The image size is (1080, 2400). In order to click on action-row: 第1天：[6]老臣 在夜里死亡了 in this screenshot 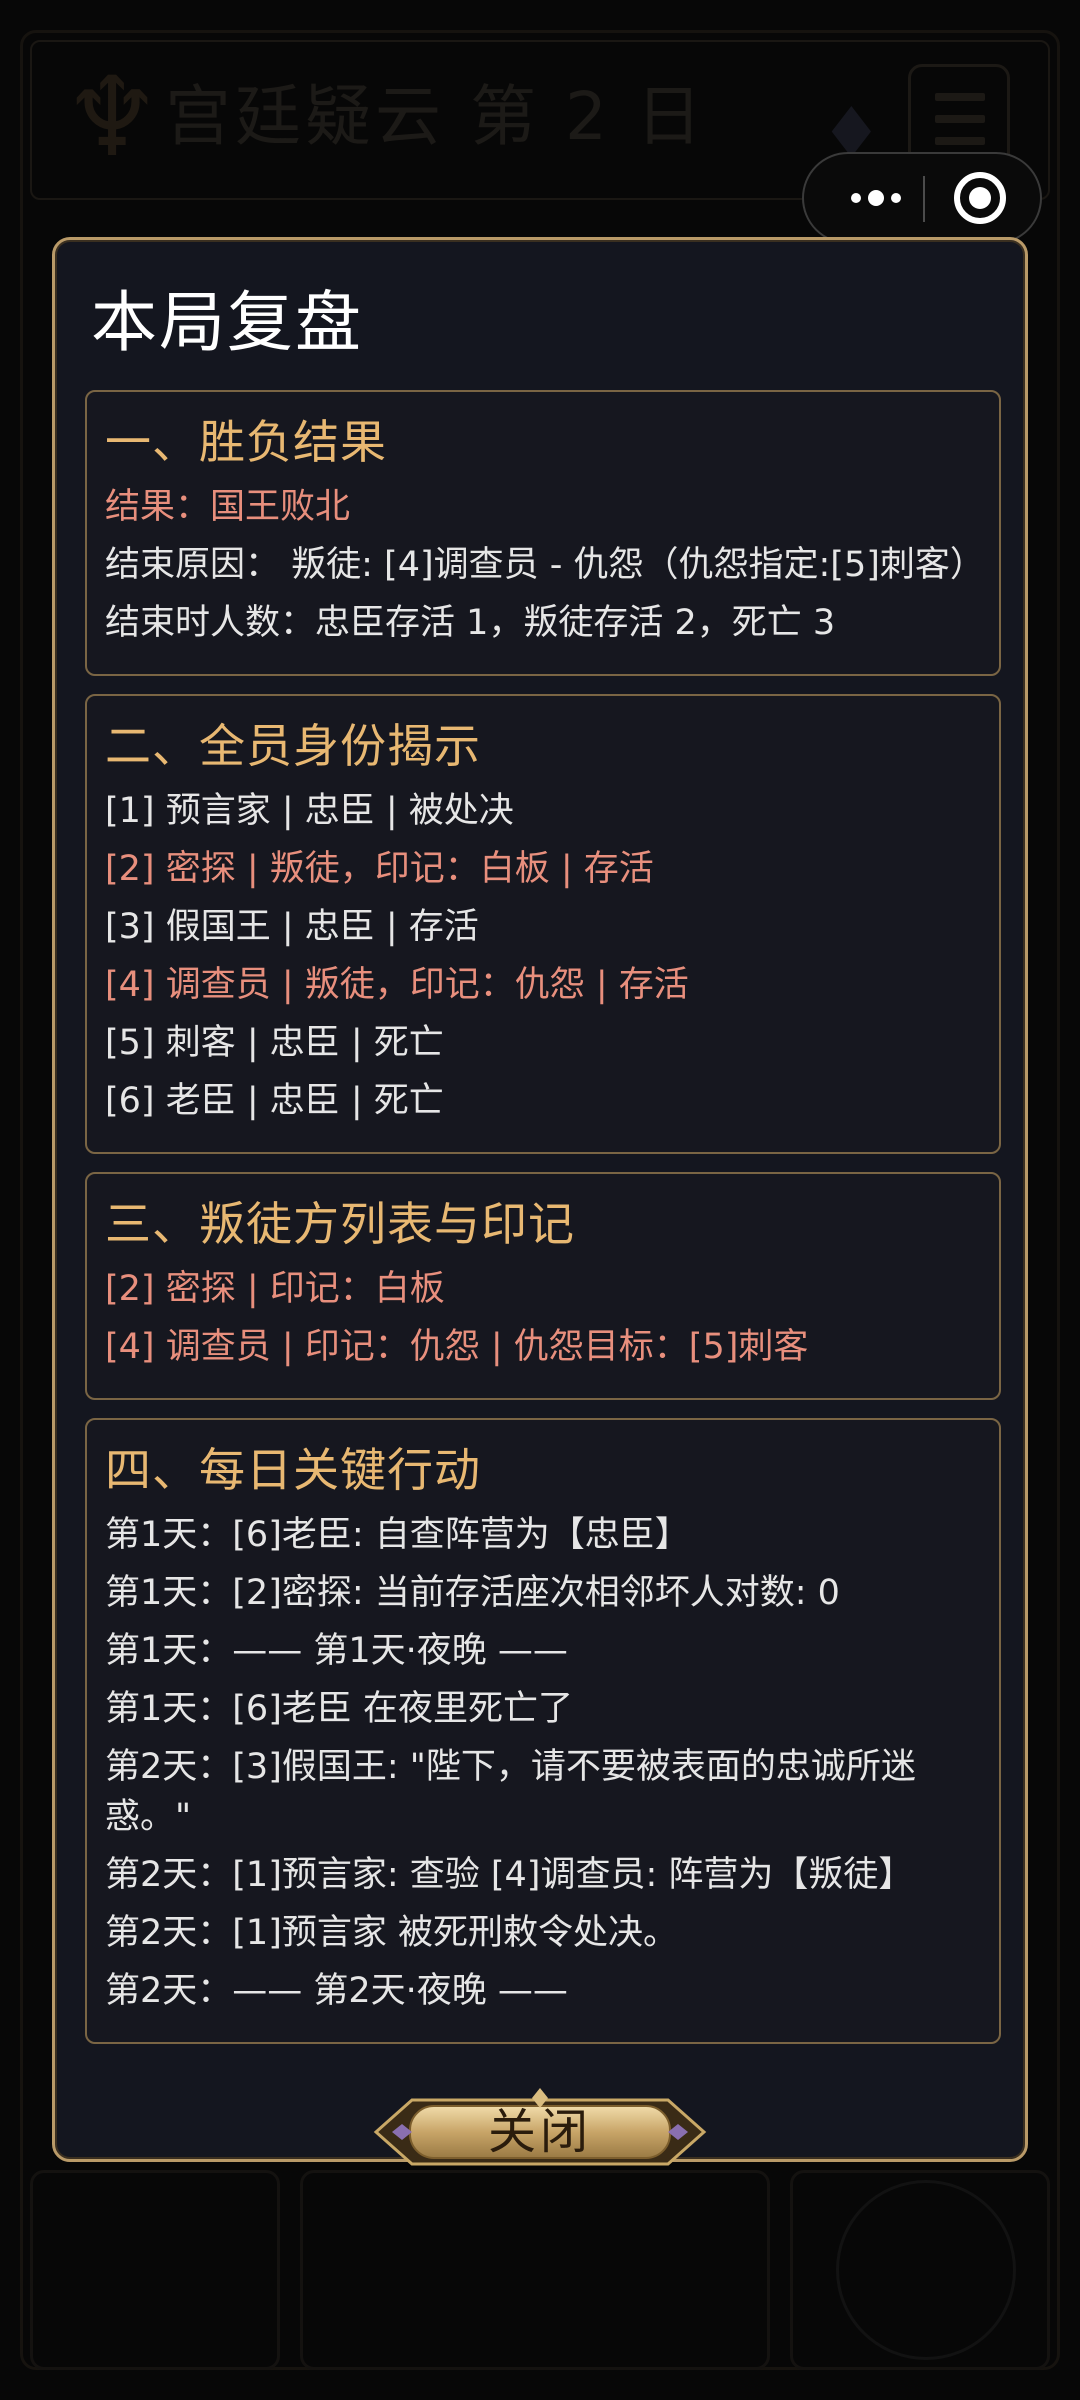, I will do `click(339, 1709)`.